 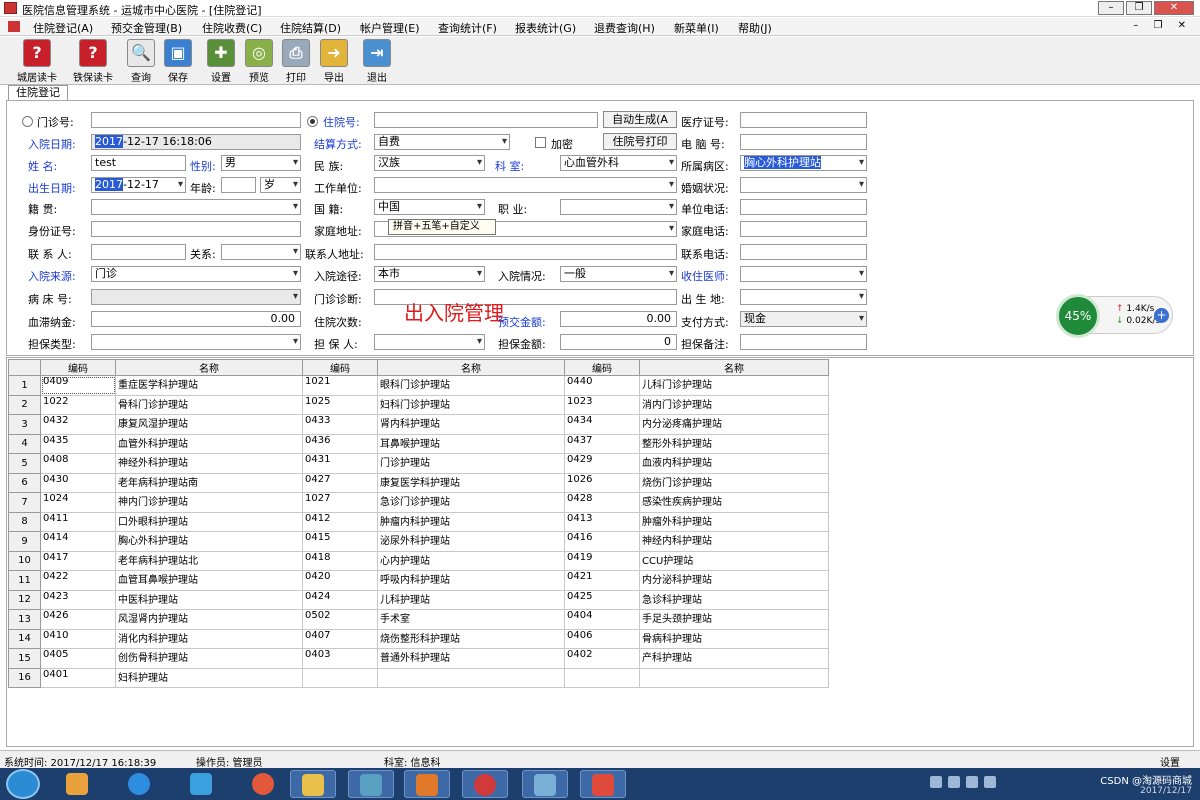 I want to click on row-number: 13, so click(x=24, y=619).